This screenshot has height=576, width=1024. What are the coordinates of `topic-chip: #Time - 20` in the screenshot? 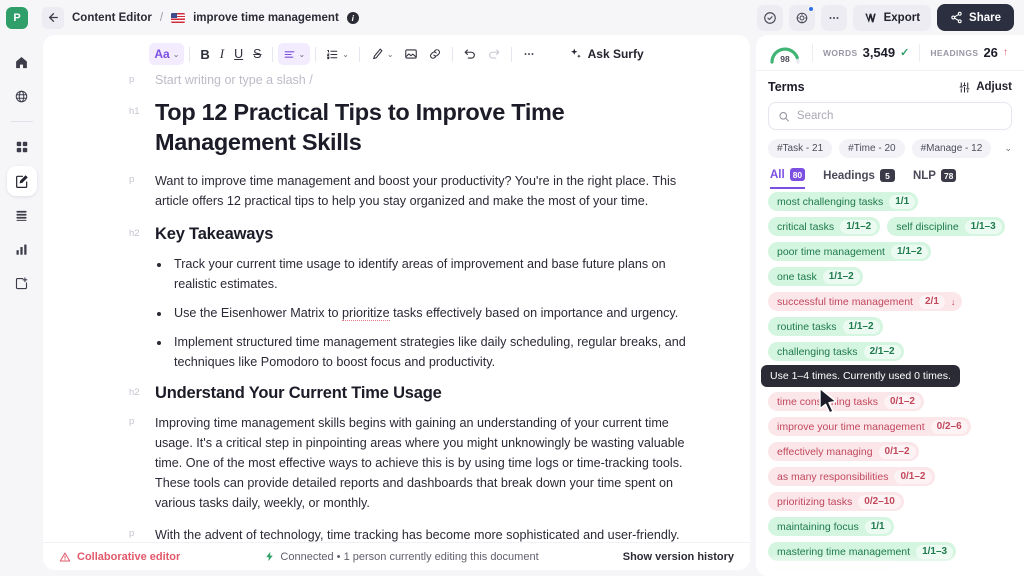 It's located at (872, 148).